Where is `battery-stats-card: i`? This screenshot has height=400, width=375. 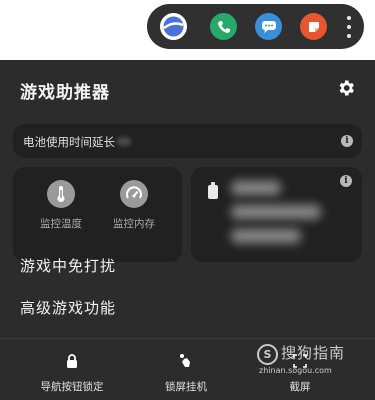 battery-stats-card: i is located at coordinates (276, 214).